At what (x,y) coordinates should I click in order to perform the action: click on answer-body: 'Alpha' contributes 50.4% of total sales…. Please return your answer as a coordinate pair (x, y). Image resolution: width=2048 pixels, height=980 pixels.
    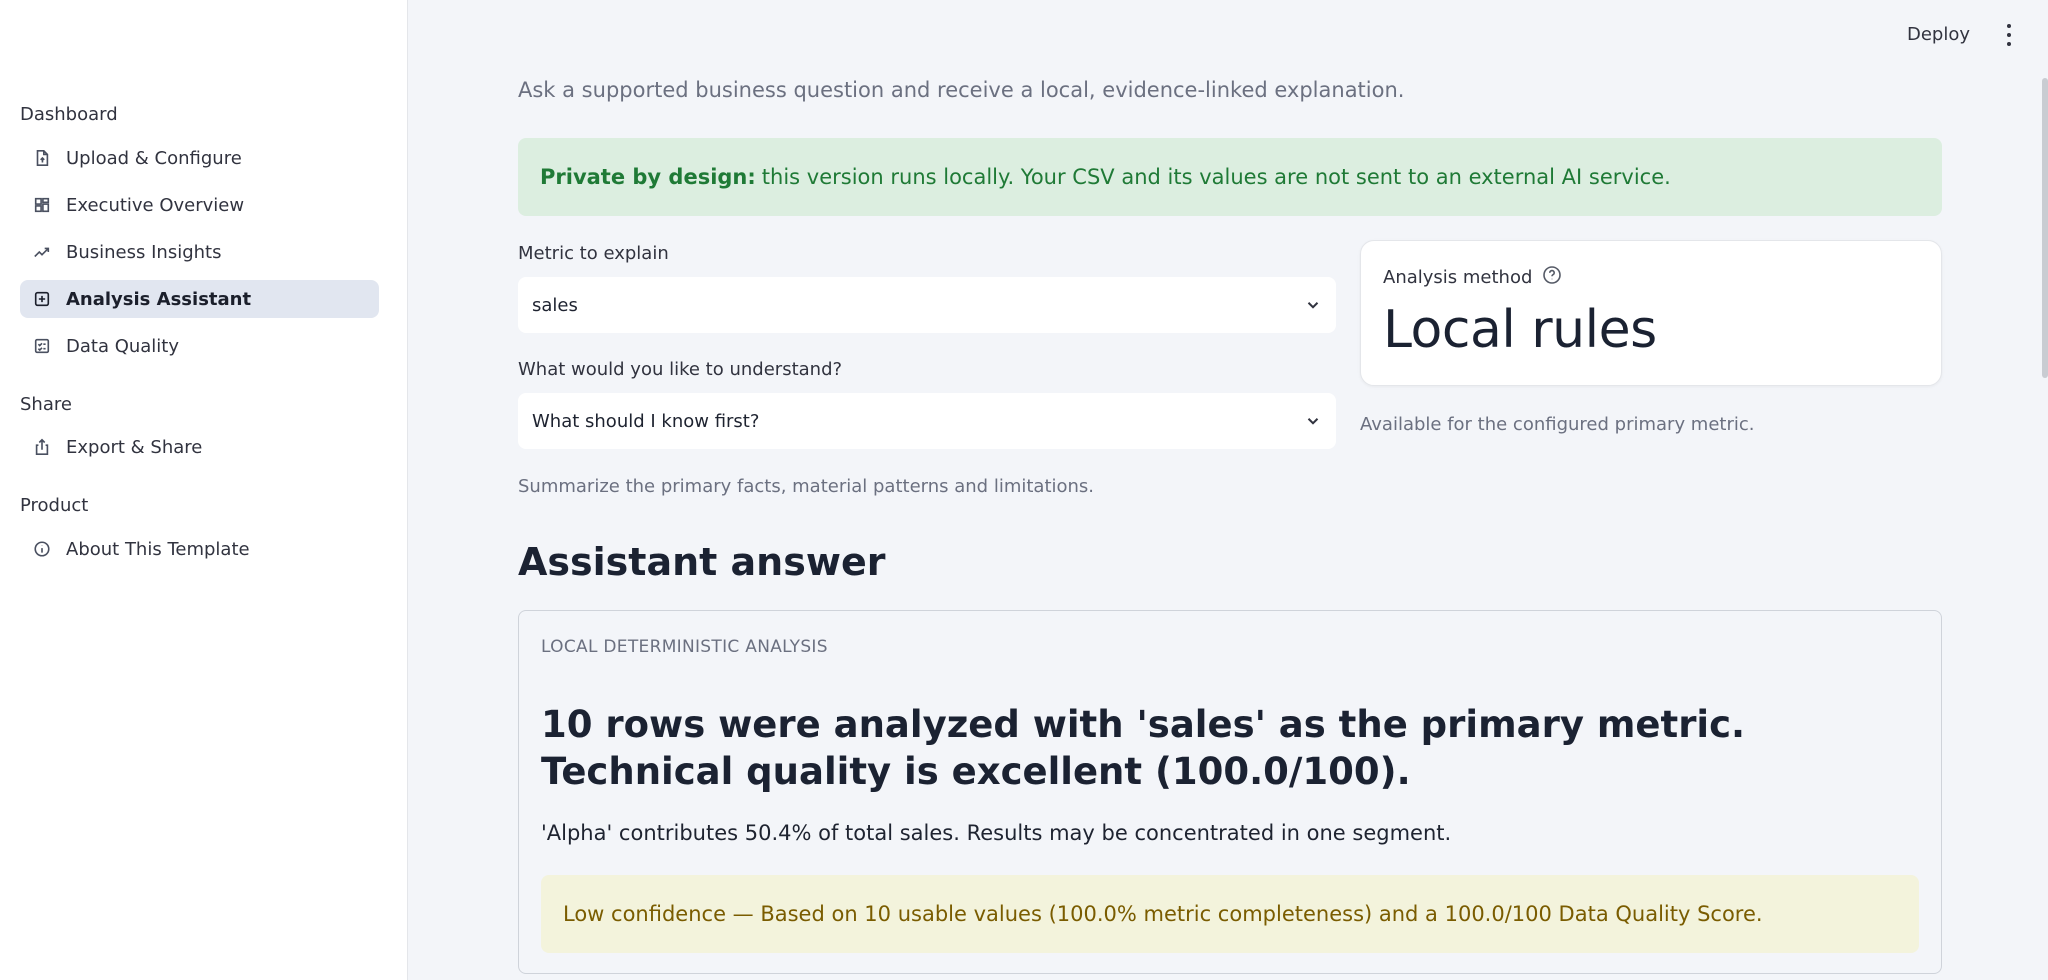
    Looking at the image, I should click on (996, 833).